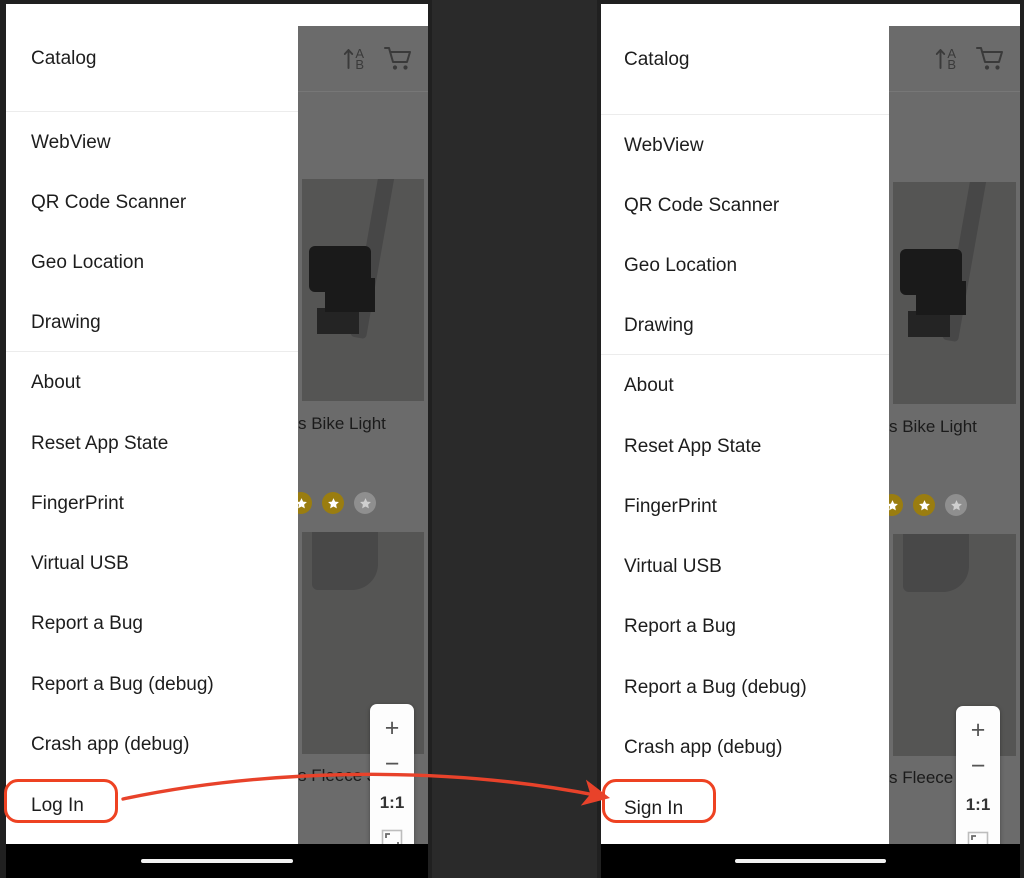 The height and width of the screenshot is (878, 1024). I want to click on zoom-control-widget-before: + − 1:1, so click(392, 785).